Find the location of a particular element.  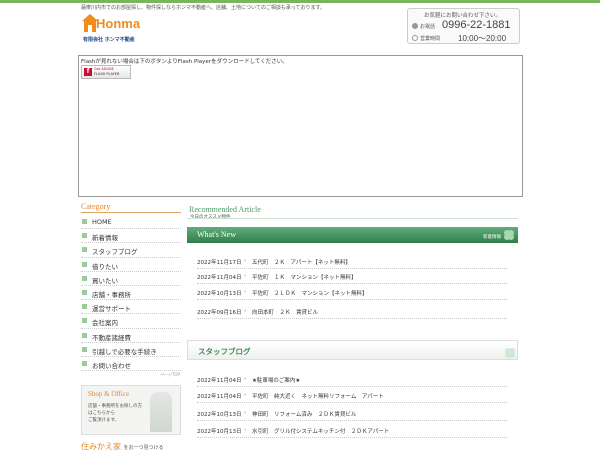

sidebar-item-label: 不動産諸経費 is located at coordinates (111, 337).